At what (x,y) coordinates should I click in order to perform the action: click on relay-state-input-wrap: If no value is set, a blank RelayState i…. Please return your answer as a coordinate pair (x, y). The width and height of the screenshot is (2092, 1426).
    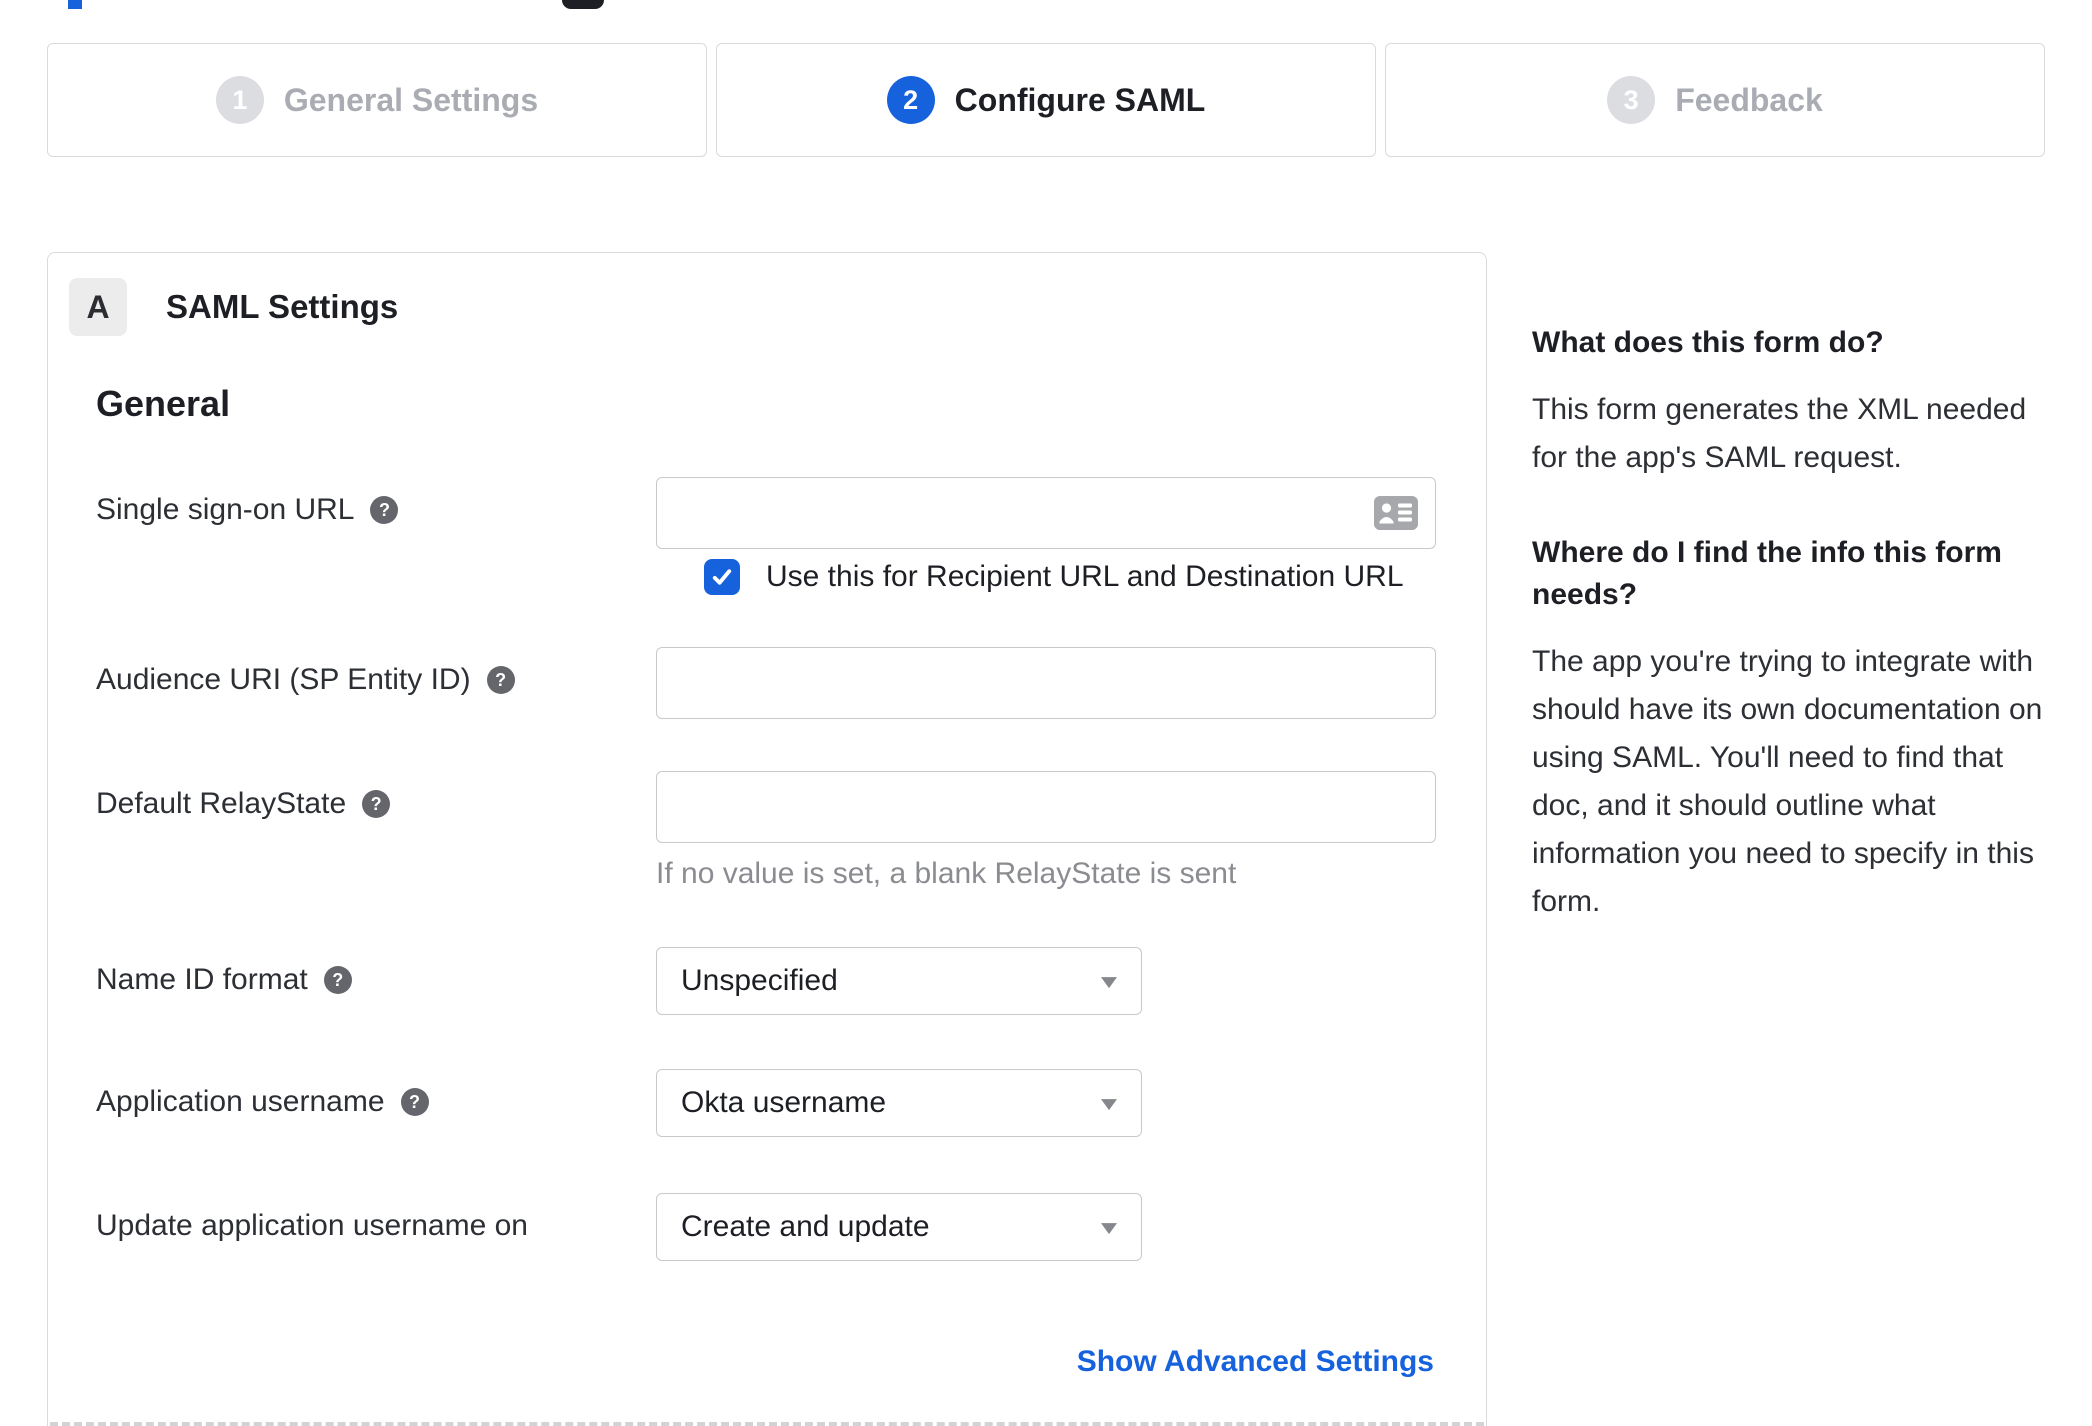
    Looking at the image, I should click on (1046, 831).